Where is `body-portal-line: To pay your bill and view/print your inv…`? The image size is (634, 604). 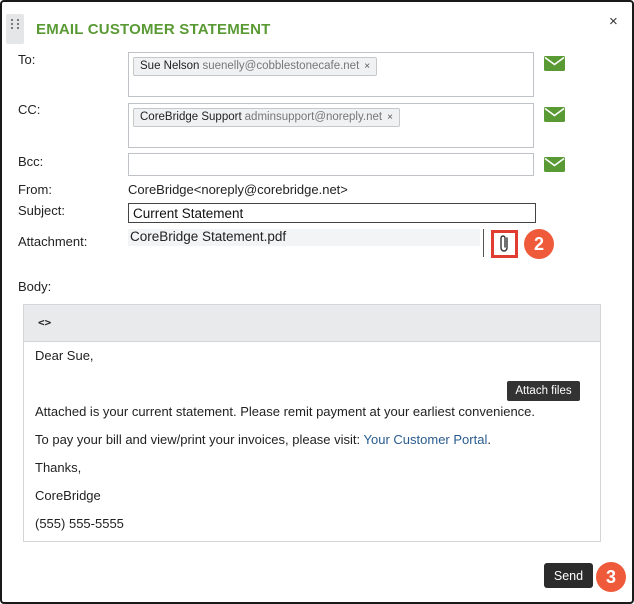
body-portal-line: To pay your bill and view/print your inv… is located at coordinates (263, 439).